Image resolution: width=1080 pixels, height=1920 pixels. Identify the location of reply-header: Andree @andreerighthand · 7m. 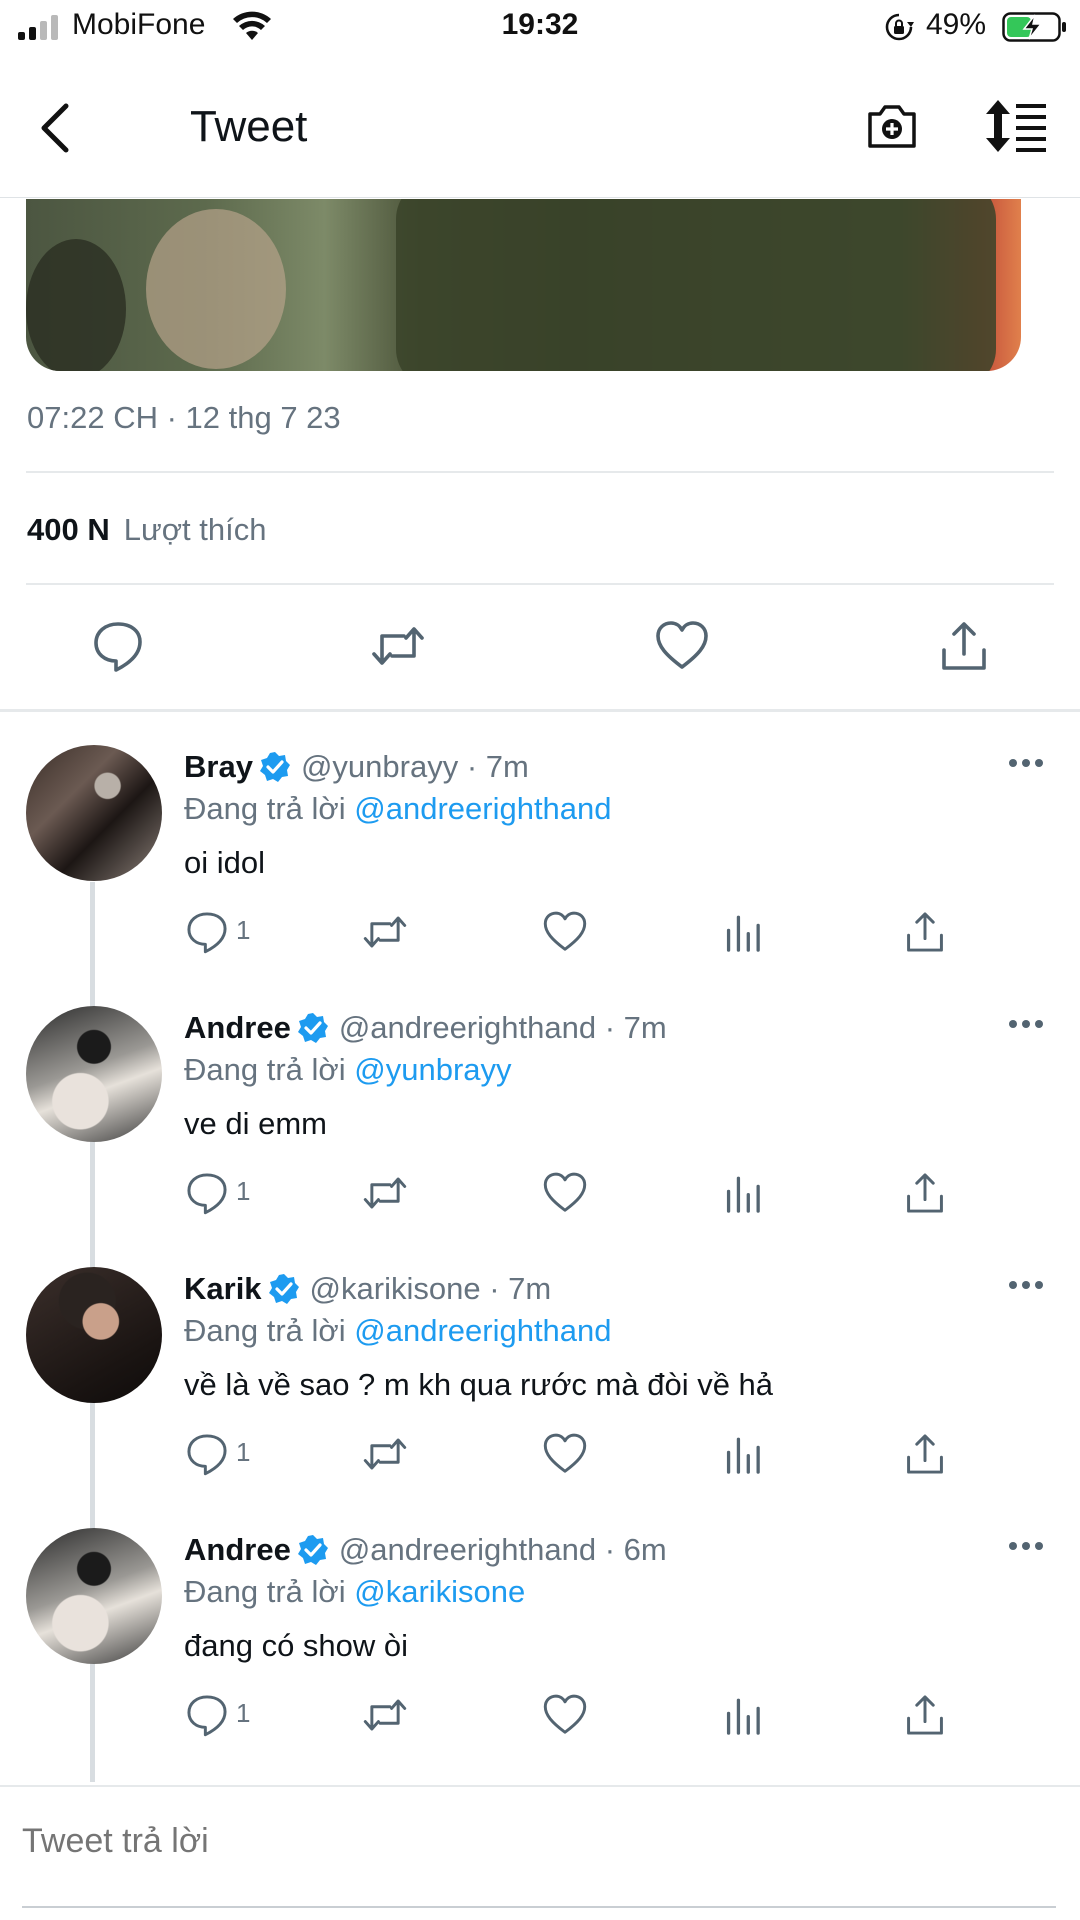
(425, 1028).